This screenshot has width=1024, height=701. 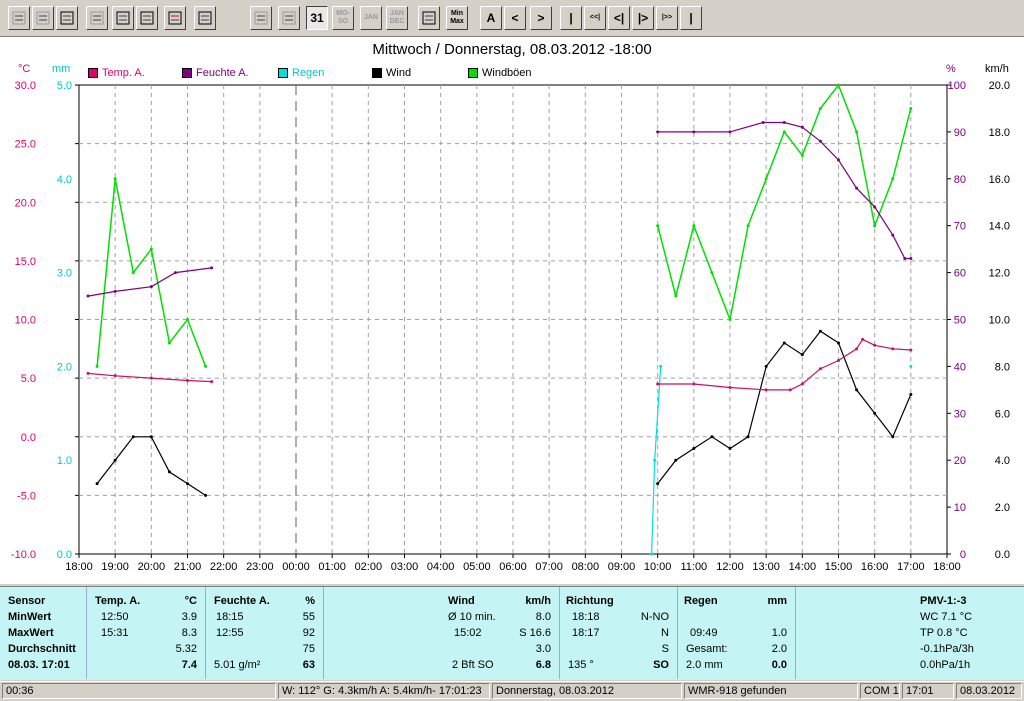 I want to click on x-tick-label: 10:00, so click(x=658, y=567).